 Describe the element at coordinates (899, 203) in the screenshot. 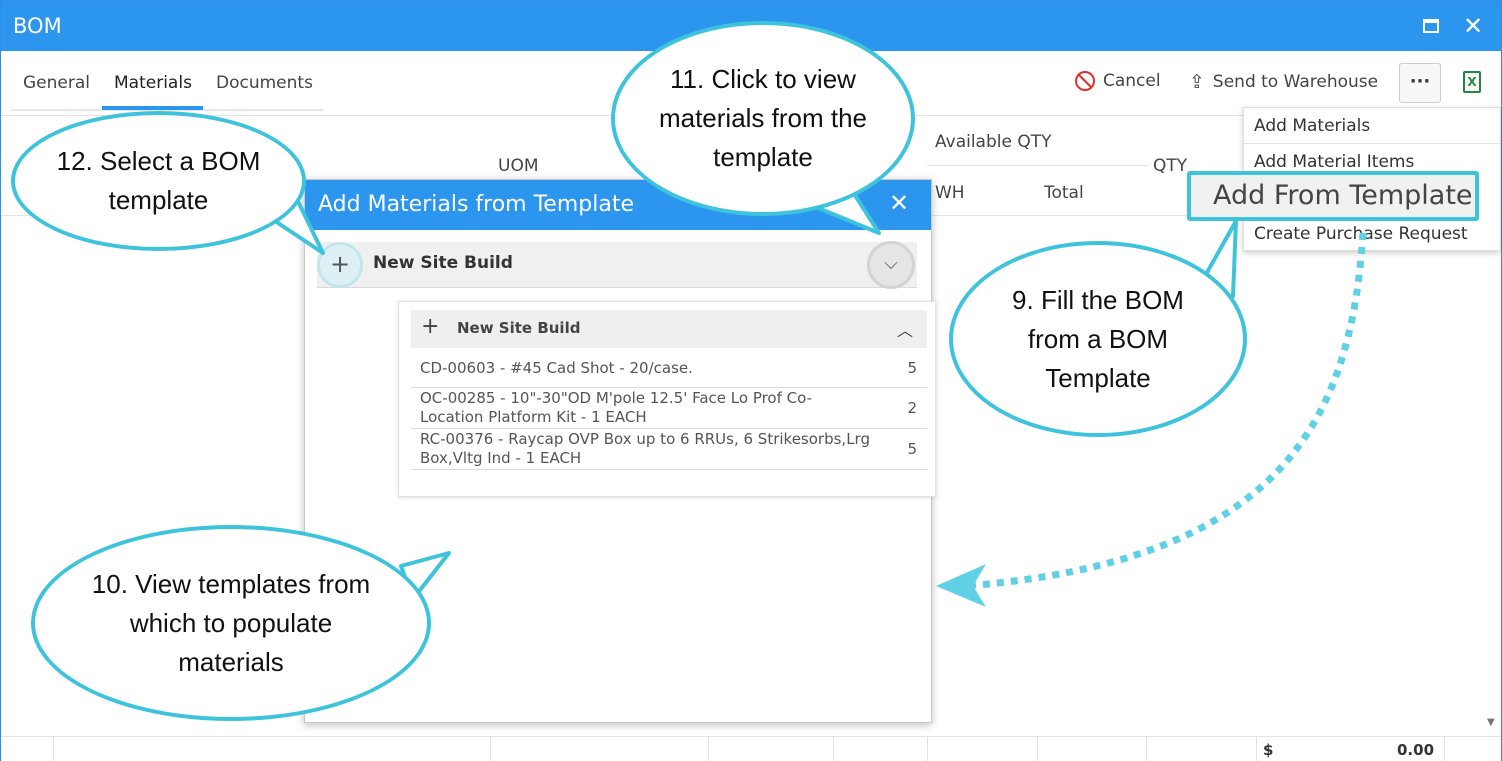

I see `dialog-close-button: ✕` at that location.